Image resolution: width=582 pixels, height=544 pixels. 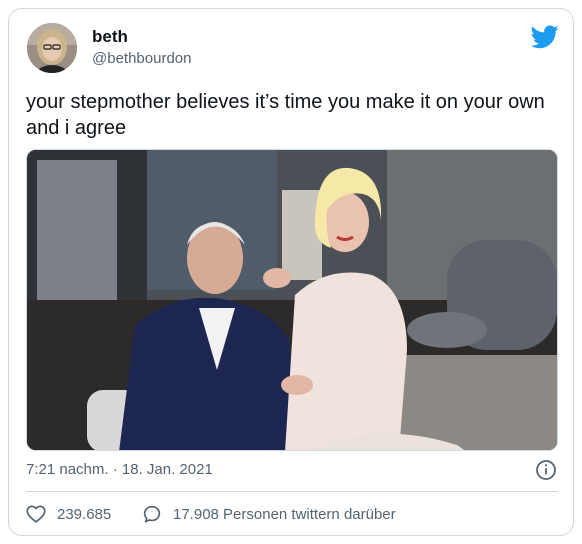 I want to click on like-button: 239.685, so click(x=68, y=514).